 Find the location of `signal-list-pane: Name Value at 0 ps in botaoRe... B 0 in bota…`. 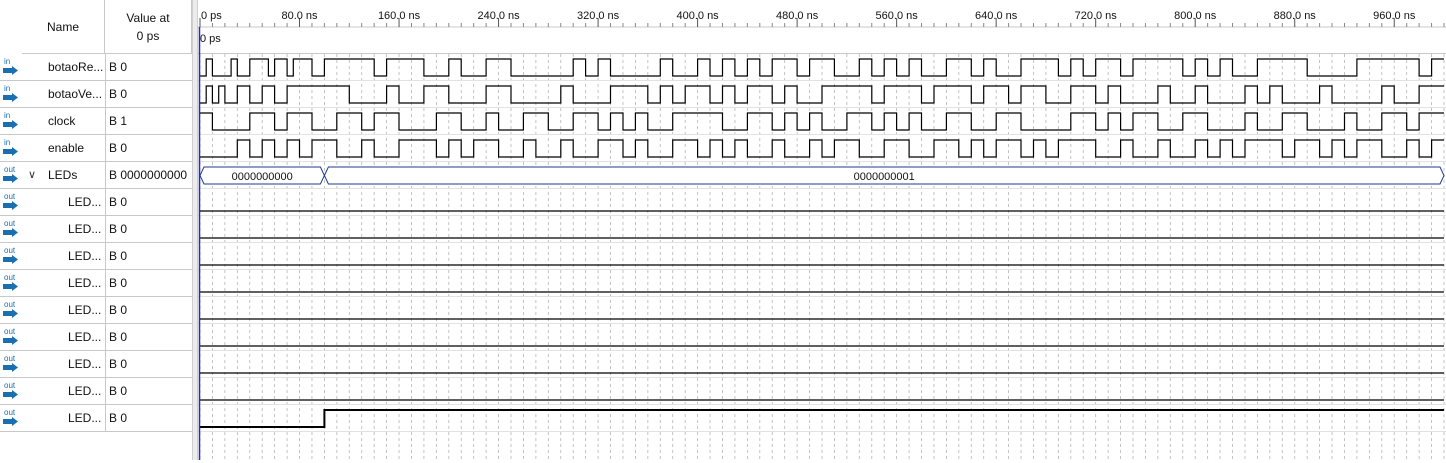

signal-list-pane: Name Value at 0 ps in botaoRe... B 0 in bota… is located at coordinates (96, 230).